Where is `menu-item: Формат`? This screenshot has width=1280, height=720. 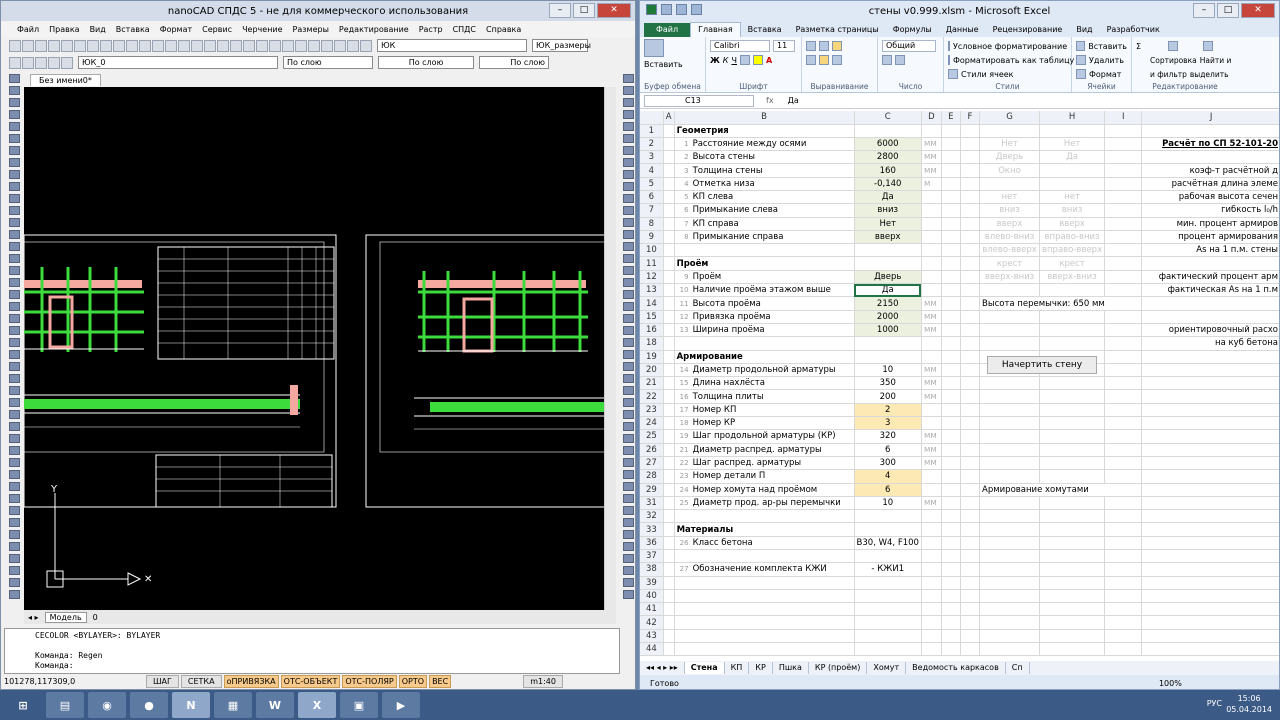 menu-item: Формат is located at coordinates (176, 29).